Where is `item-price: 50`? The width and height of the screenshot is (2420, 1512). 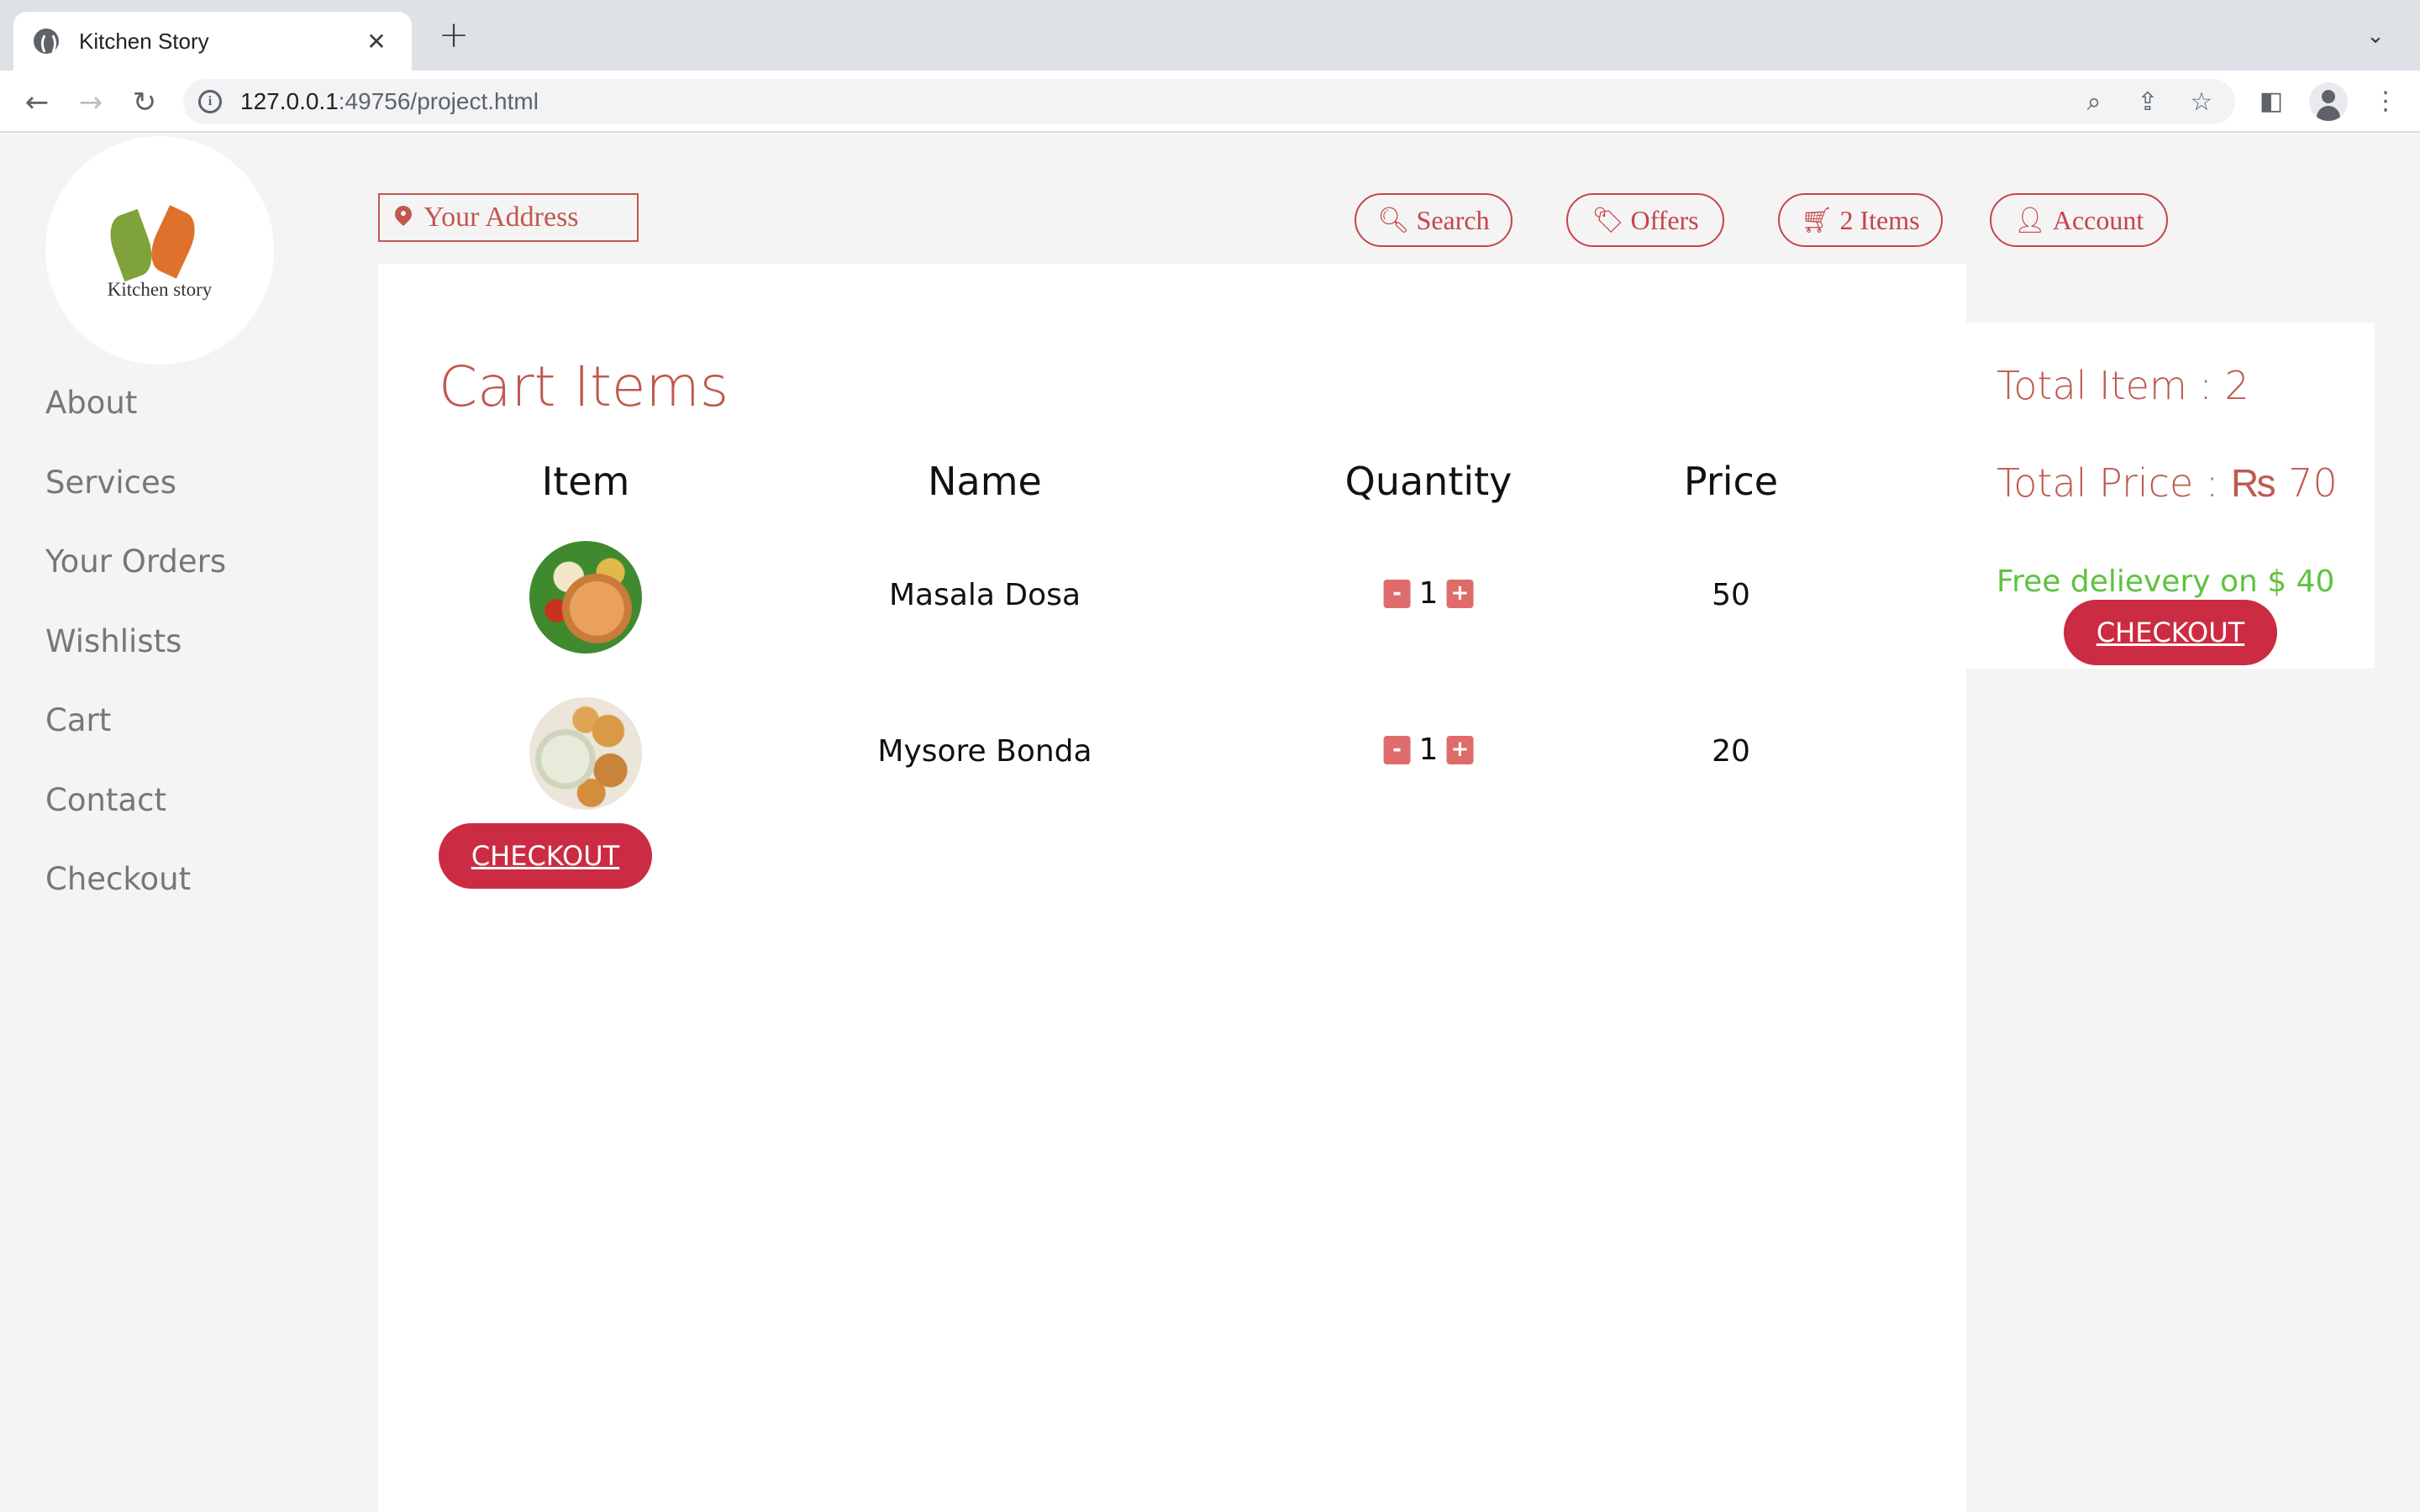
item-price: 50 is located at coordinates (1731, 595).